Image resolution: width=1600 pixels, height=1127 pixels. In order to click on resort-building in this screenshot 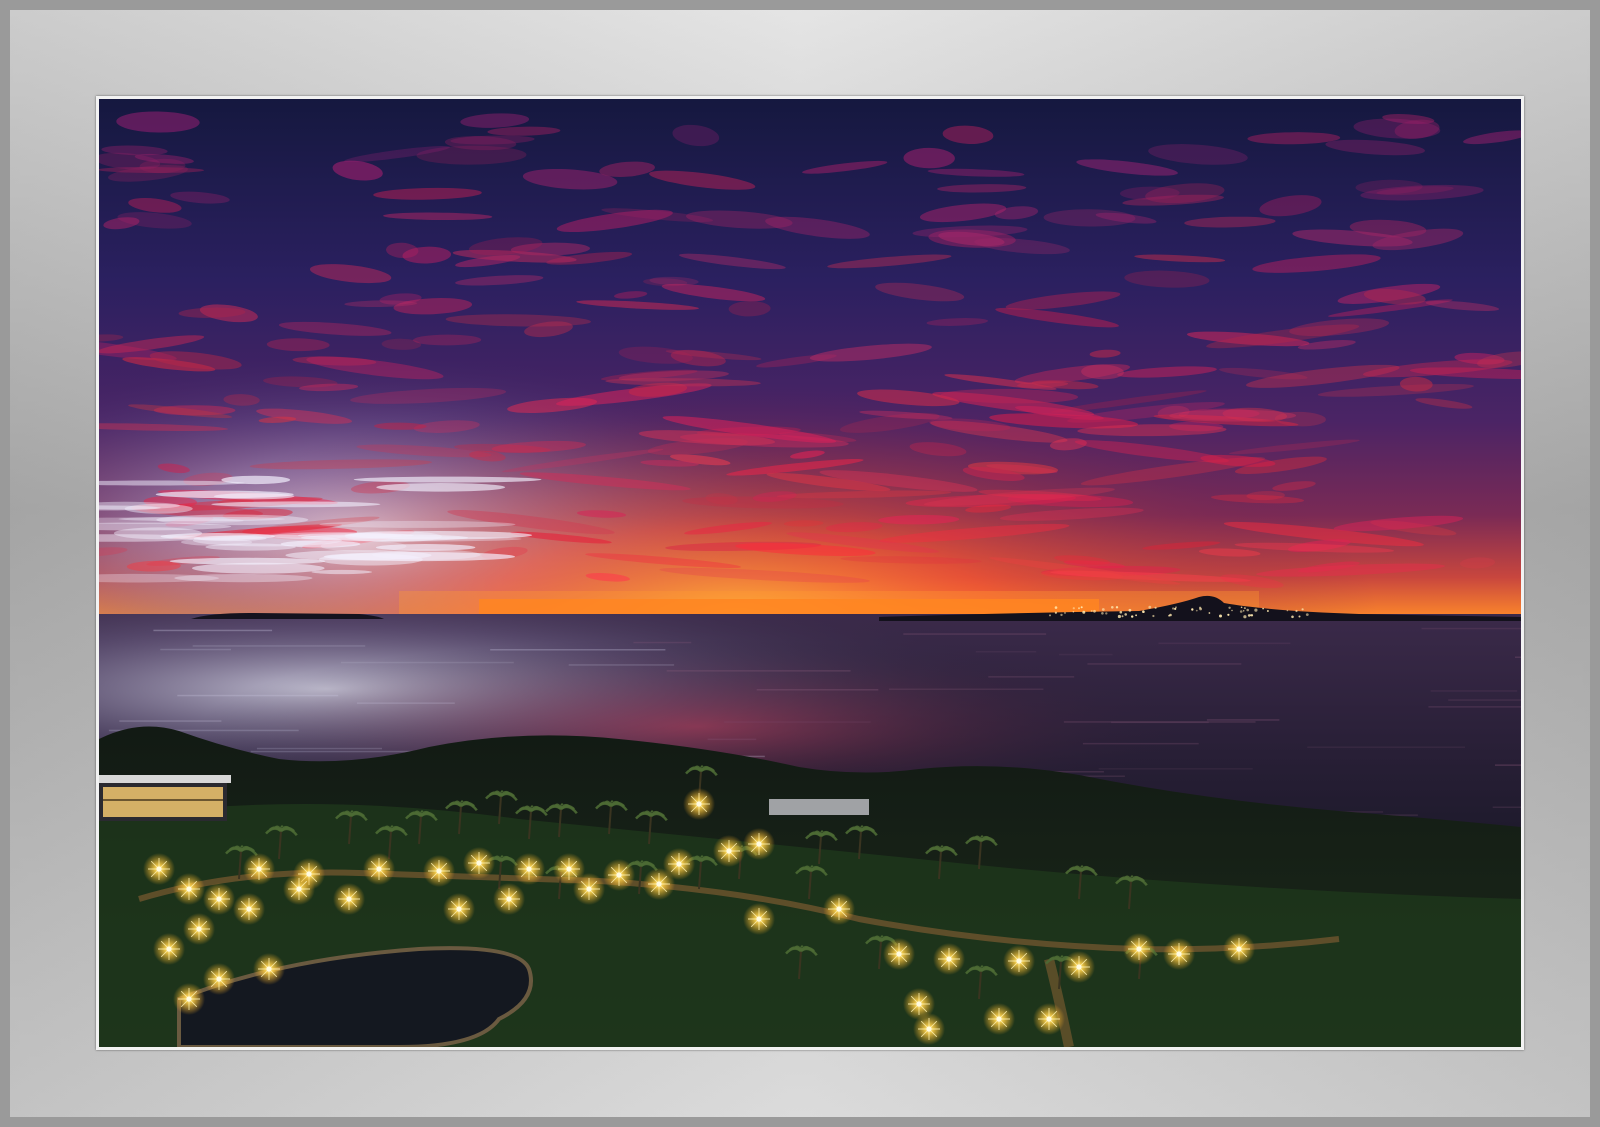, I will do `click(165, 798)`.